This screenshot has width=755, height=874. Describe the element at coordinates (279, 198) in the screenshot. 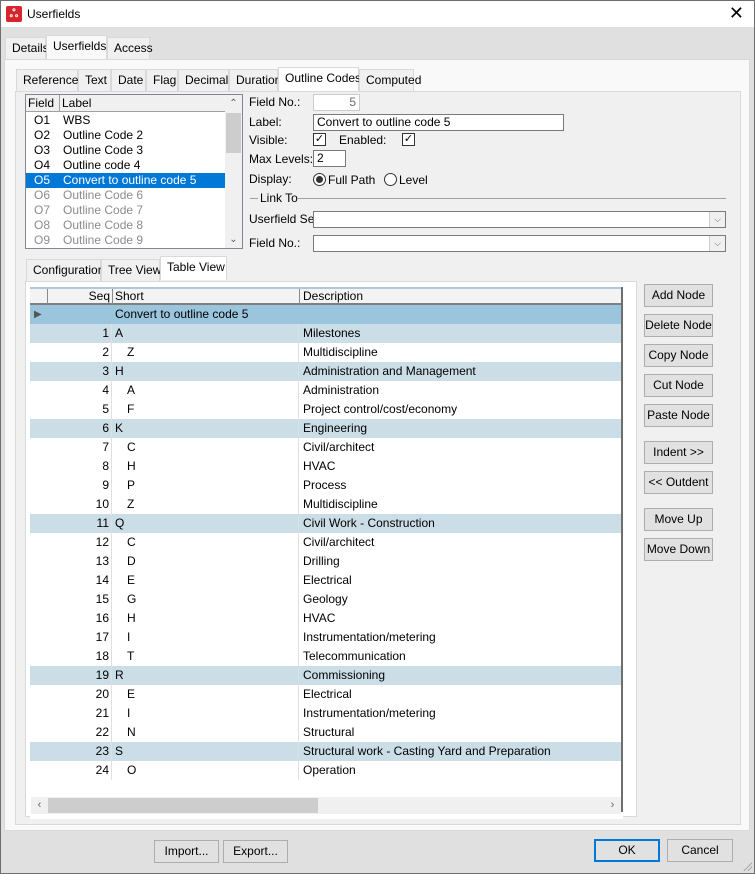

I see `link-to-group-label: Link To` at that location.